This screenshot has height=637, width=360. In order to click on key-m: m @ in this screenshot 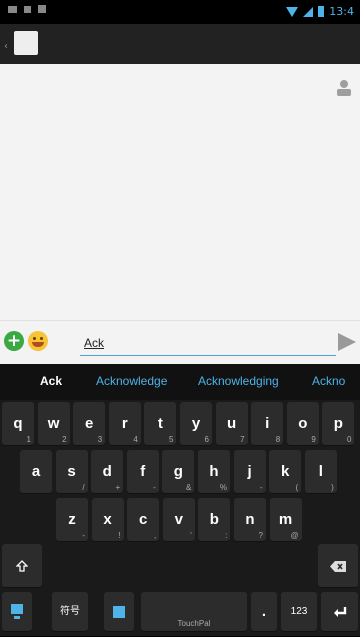, I will do `click(285, 520)`.